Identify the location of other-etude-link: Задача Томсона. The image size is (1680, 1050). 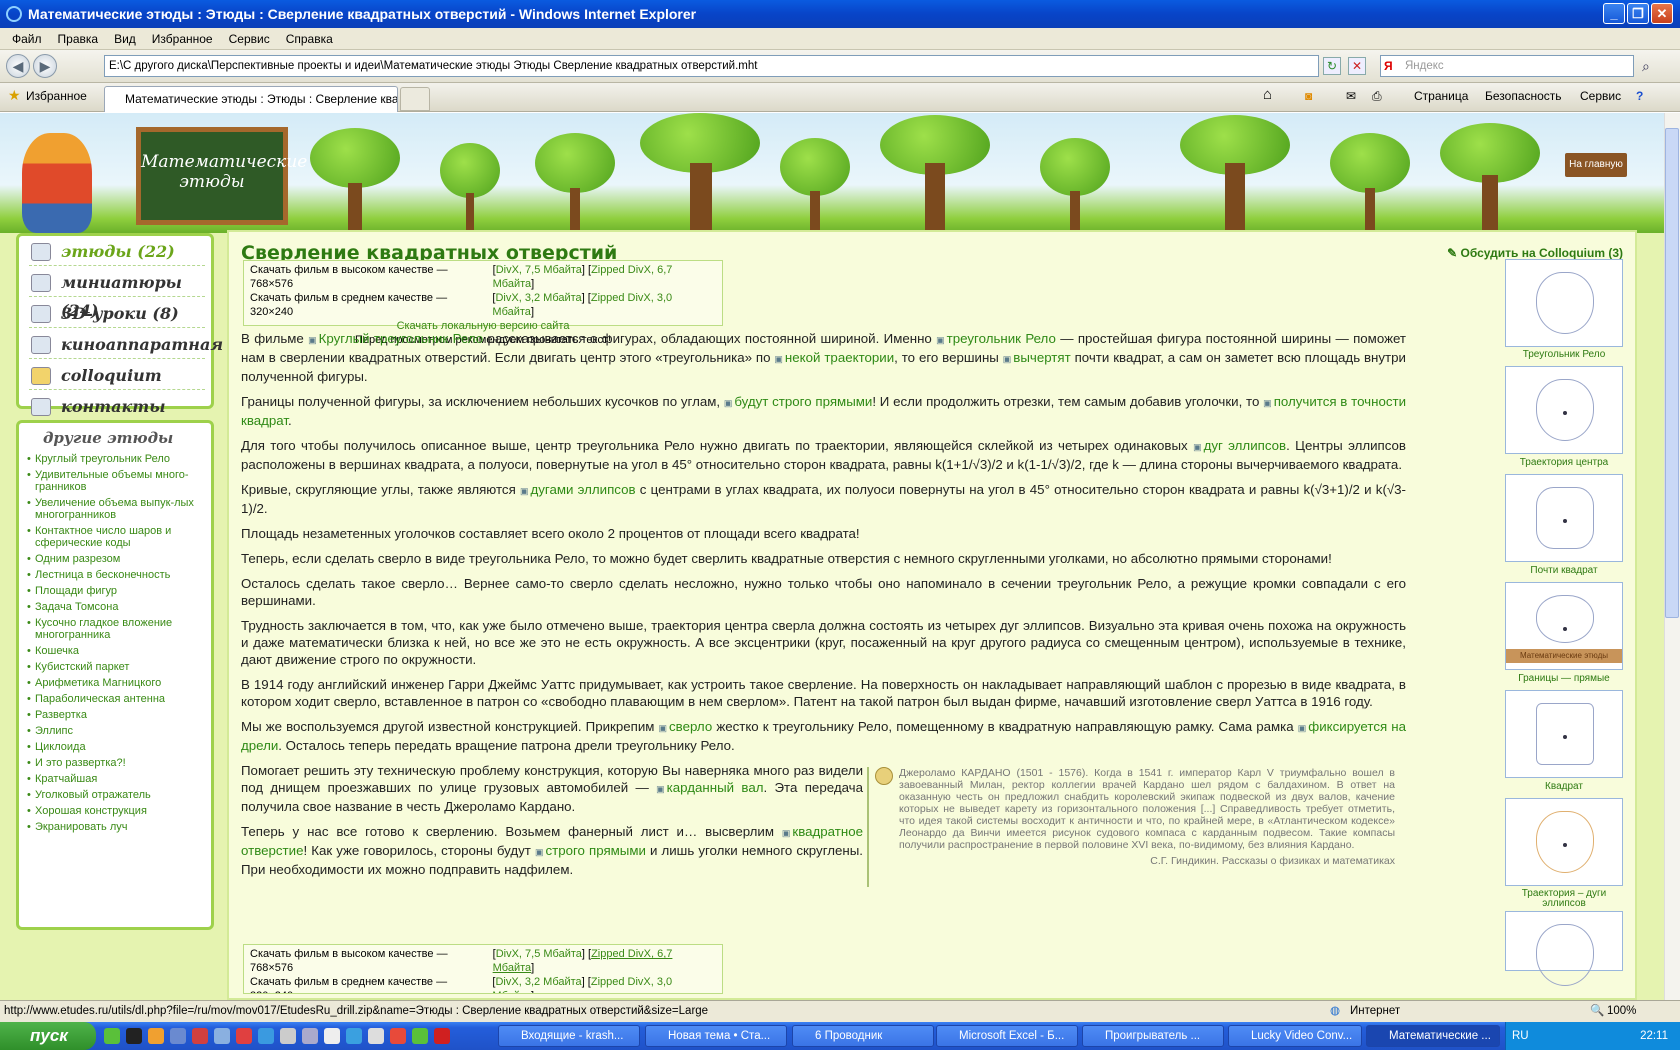
(115, 607).